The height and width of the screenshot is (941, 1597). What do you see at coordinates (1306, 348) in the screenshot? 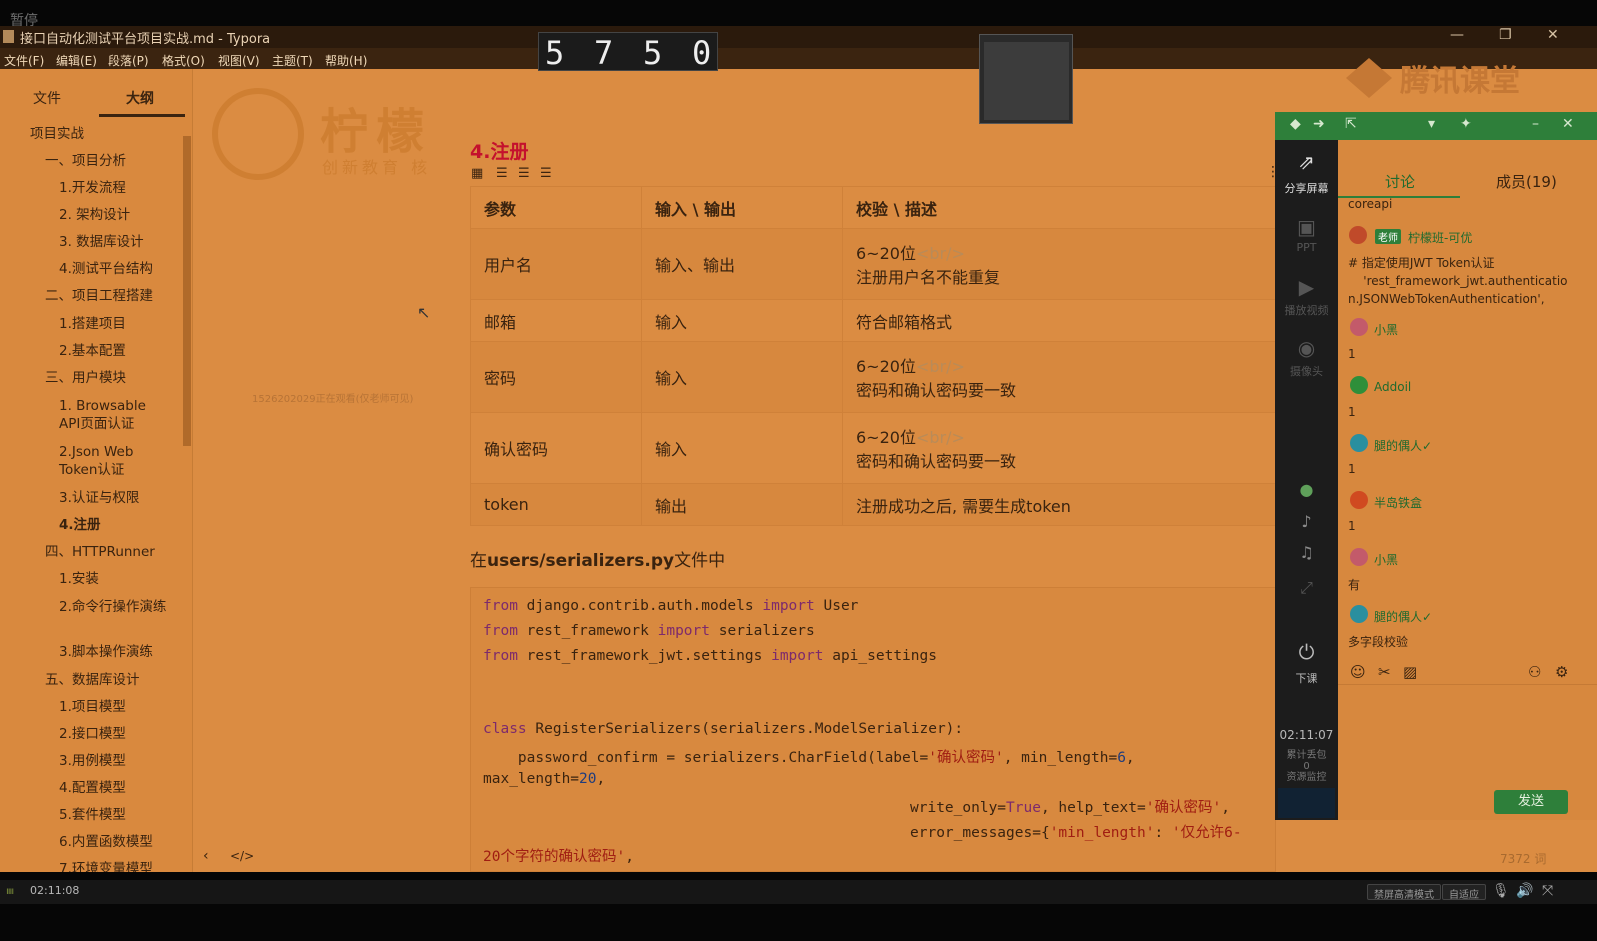
I see `camera-icon: ◉` at bounding box center [1306, 348].